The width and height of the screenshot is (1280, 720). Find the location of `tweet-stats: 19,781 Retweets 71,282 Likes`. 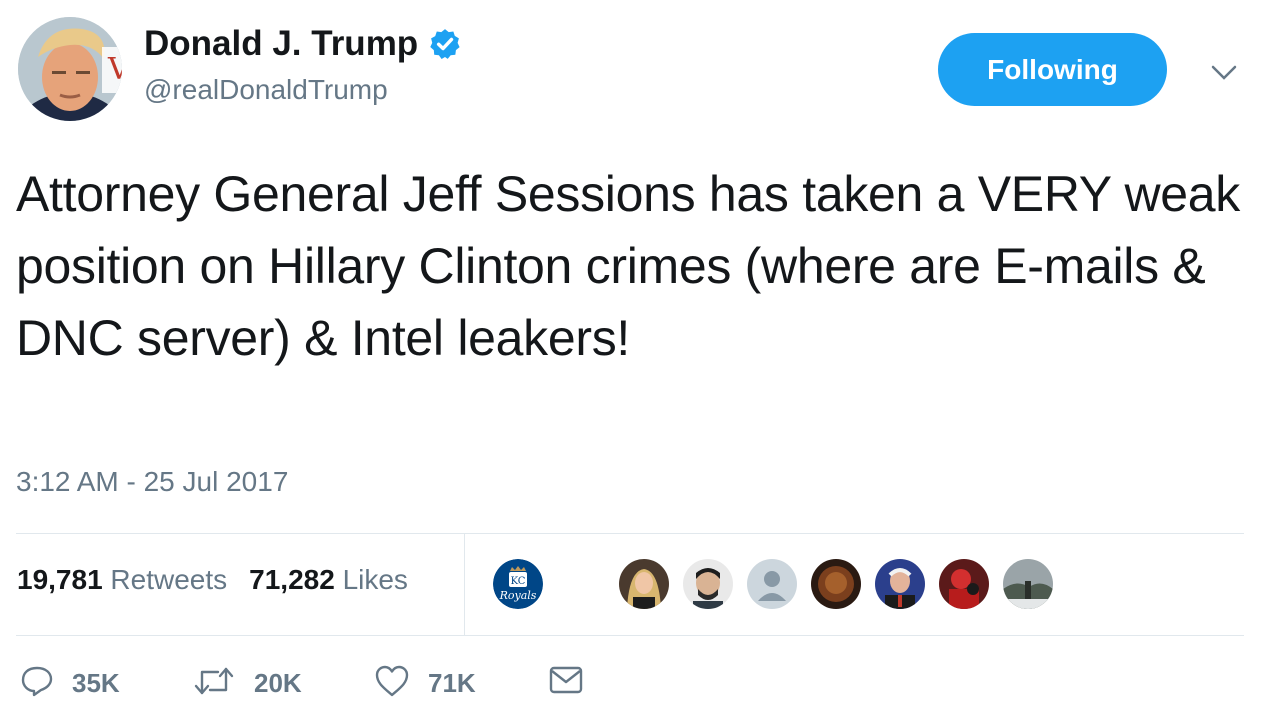

tweet-stats: 19,781 Retweets 71,282 Likes is located at coordinates (212, 580).